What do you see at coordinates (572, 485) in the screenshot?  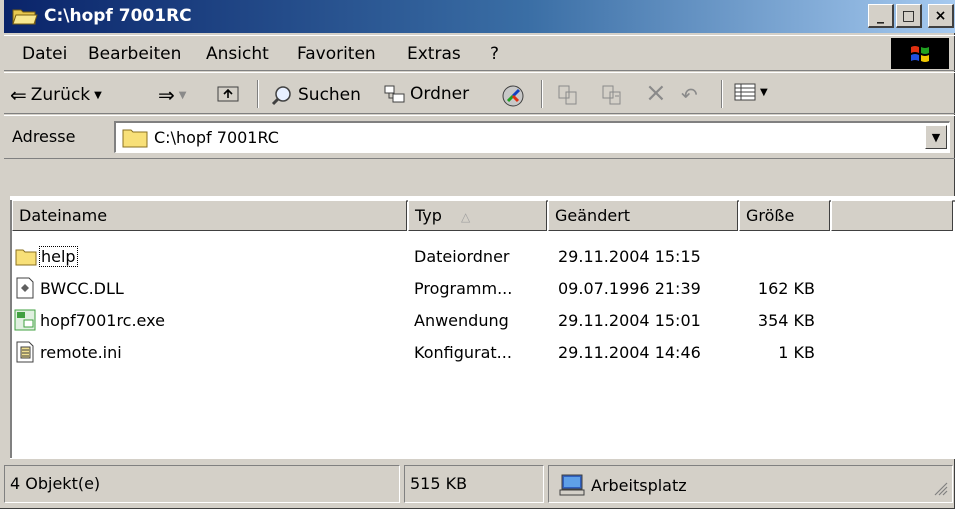 I see `my-computer-icon` at bounding box center [572, 485].